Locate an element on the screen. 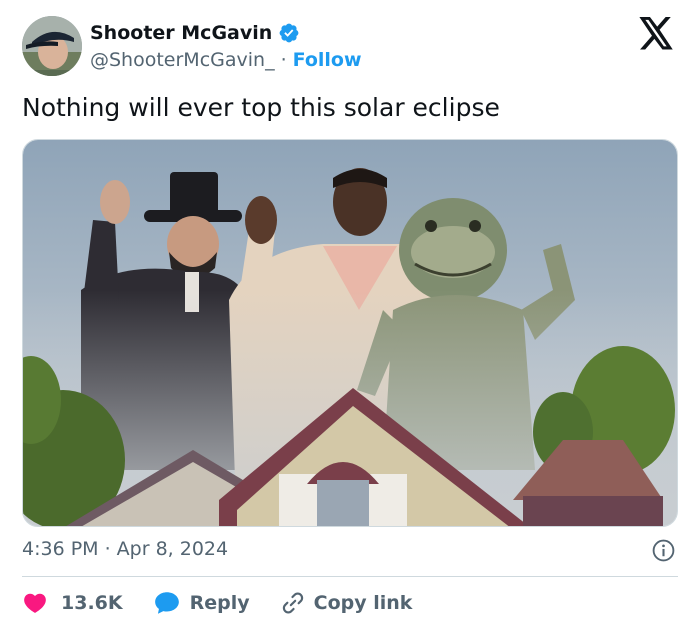 The width and height of the screenshot is (700, 629). like-count: 13.6K is located at coordinates (92, 603).